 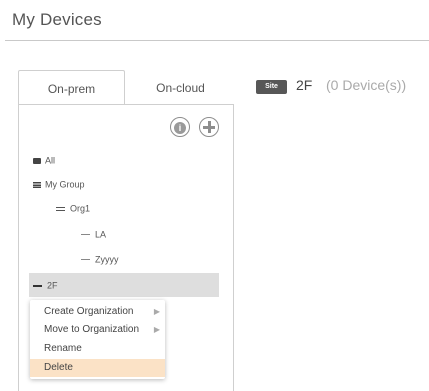 I want to click on all-icon, so click(x=37, y=160).